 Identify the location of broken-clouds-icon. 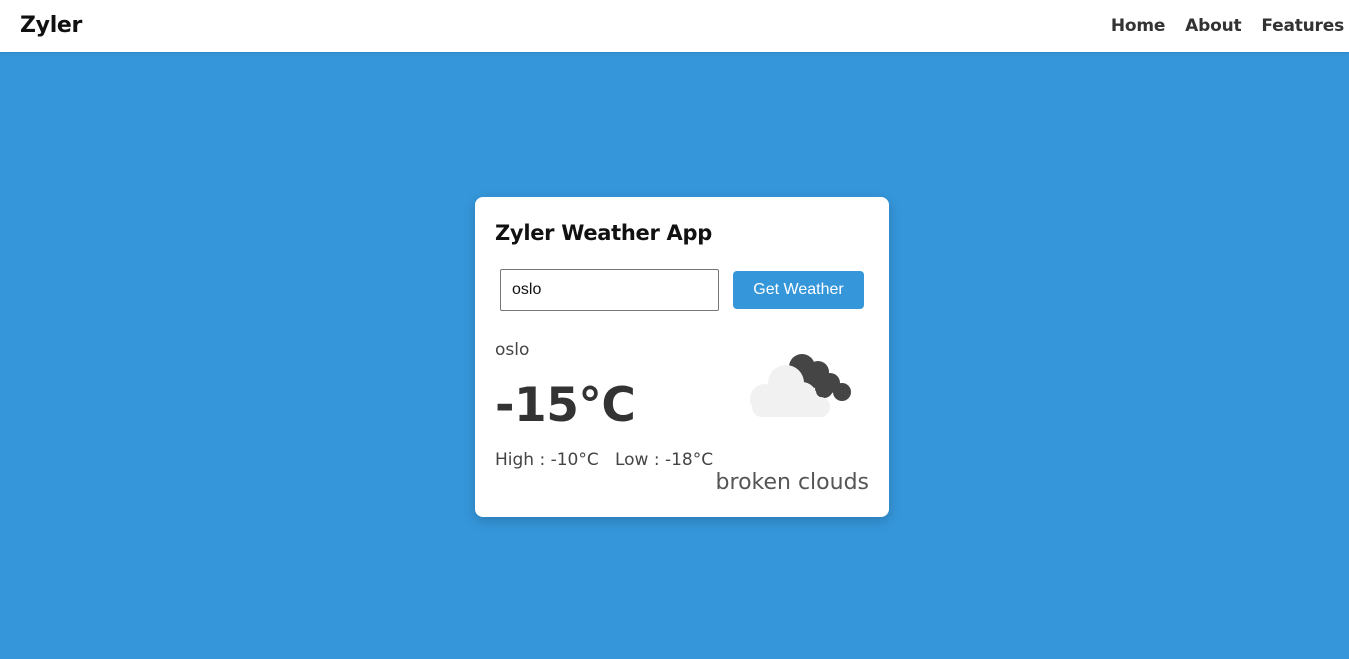
(800, 385).